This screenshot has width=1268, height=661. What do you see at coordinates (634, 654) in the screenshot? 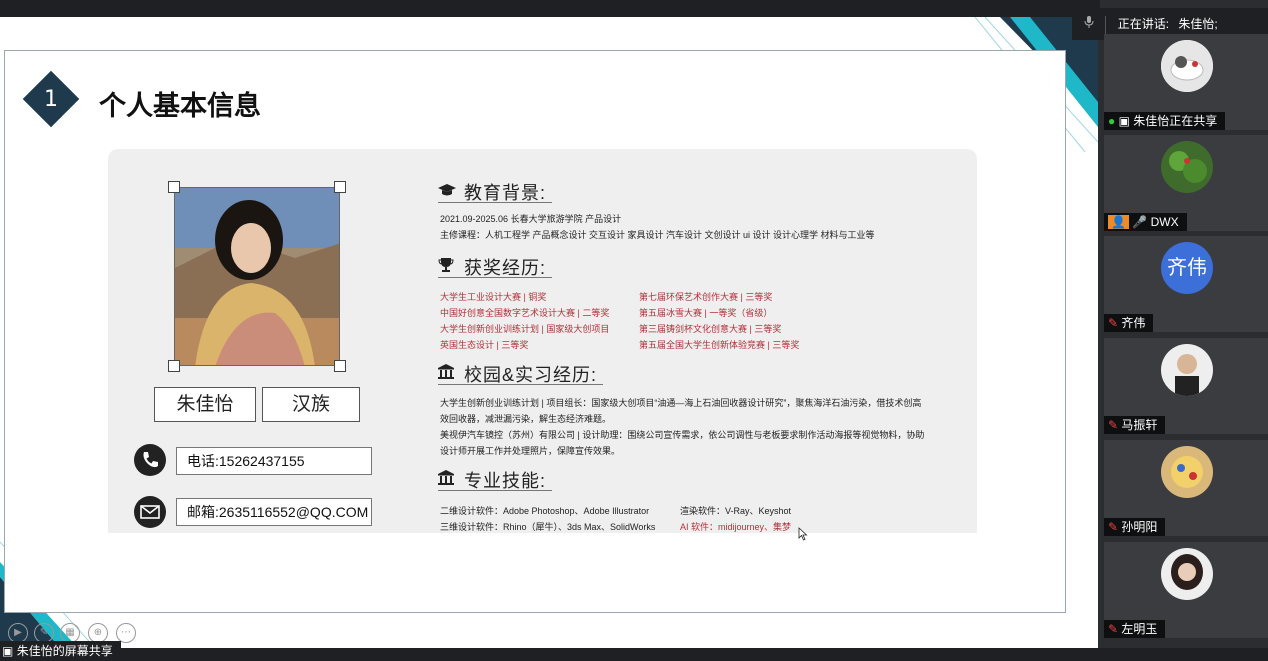
I see `bottom-bar` at bounding box center [634, 654].